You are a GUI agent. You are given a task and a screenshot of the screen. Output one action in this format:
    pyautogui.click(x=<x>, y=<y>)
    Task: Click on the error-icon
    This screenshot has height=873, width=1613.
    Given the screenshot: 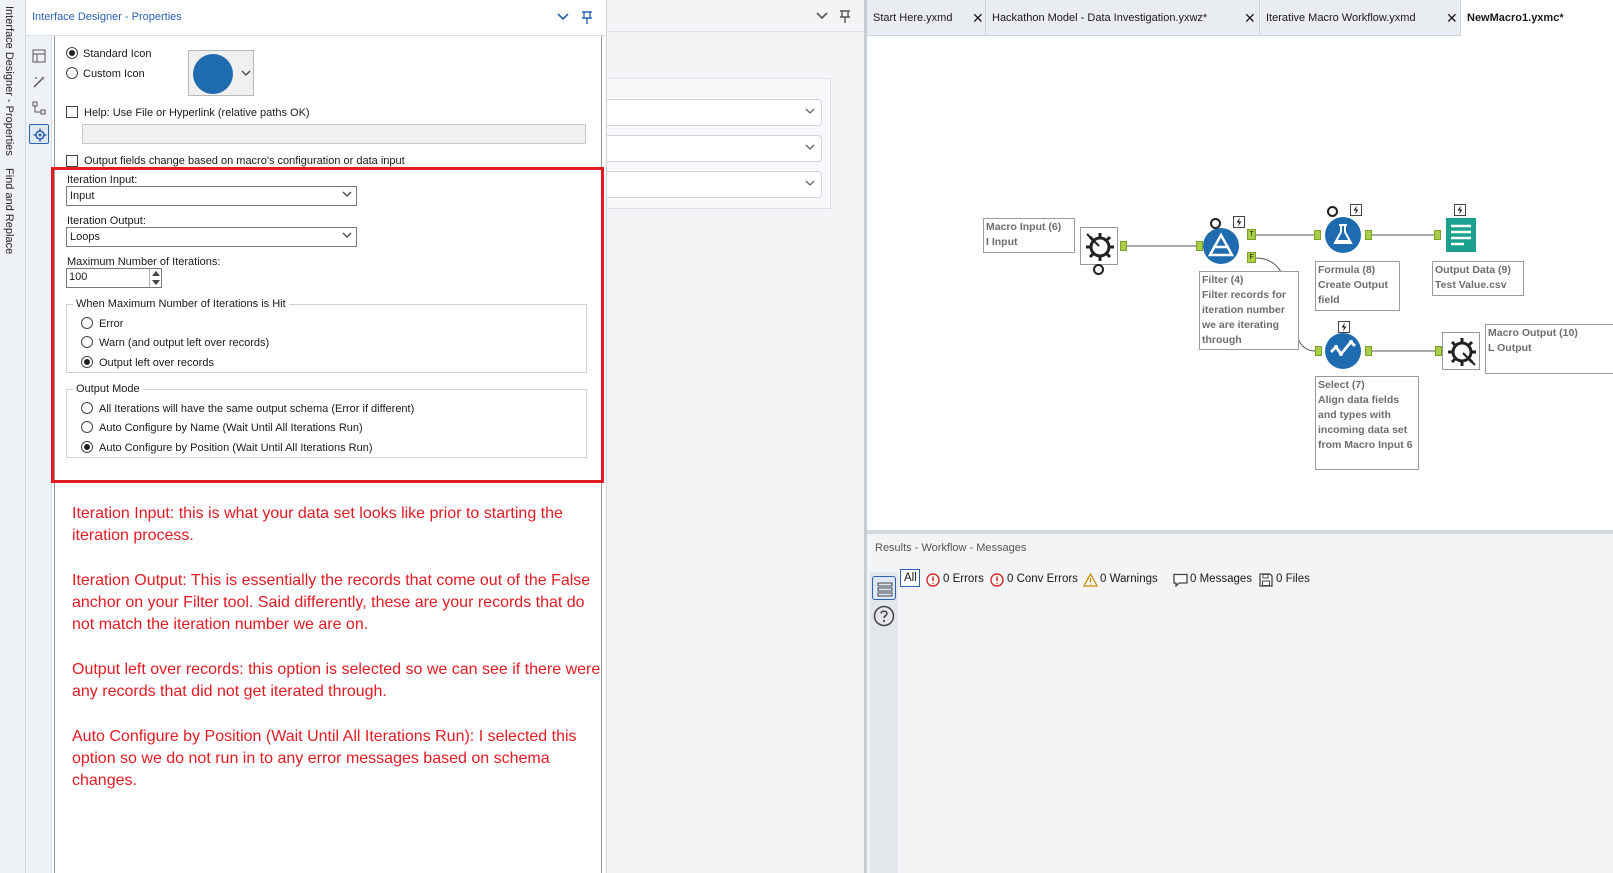 What is the action you would take?
    pyautogui.click(x=933, y=580)
    